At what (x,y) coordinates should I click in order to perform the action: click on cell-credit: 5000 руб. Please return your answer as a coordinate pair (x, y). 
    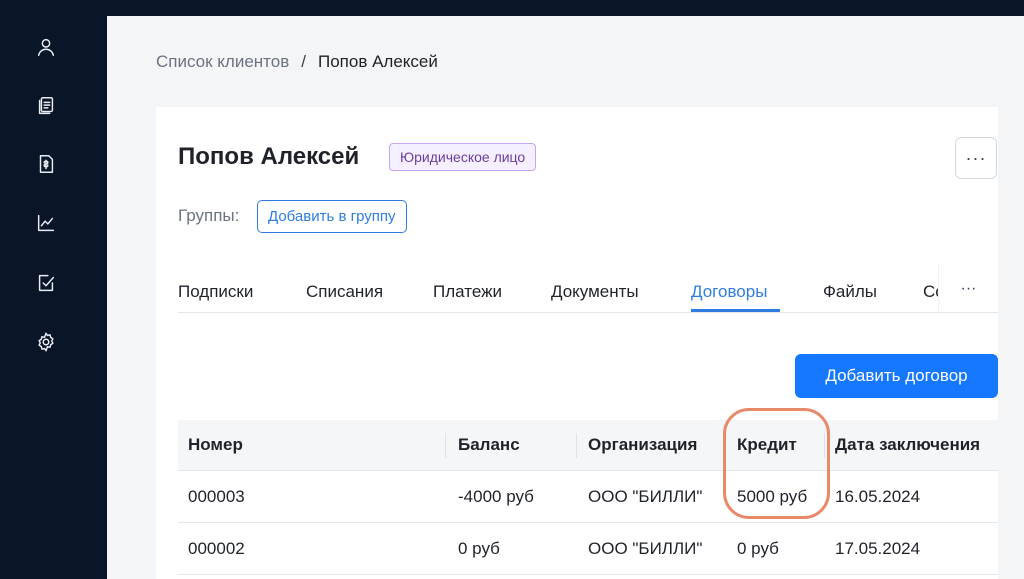
    Looking at the image, I should click on (772, 496).